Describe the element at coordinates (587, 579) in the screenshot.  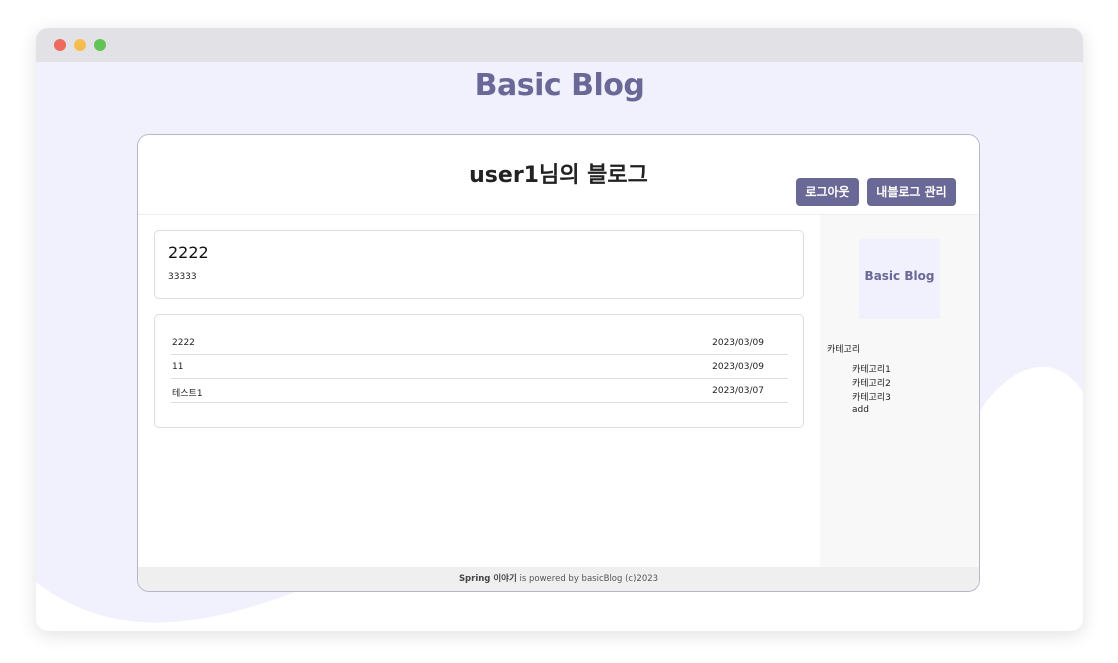
I see `footer-text: is powered by basicBlog (c)2023` at that location.